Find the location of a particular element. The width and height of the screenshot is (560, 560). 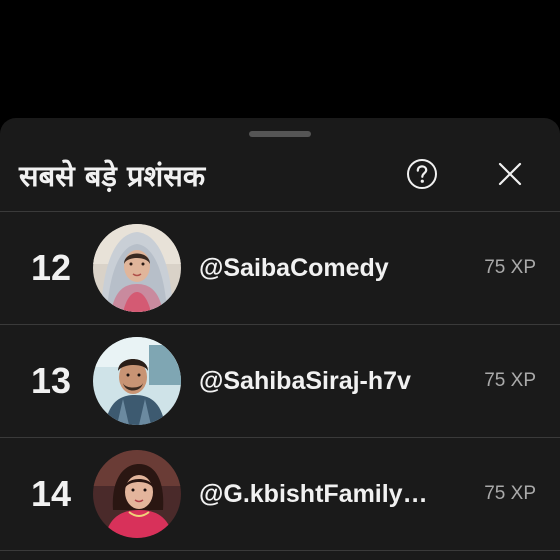

fan-handle: @SaibaComedy is located at coordinates (321, 268).